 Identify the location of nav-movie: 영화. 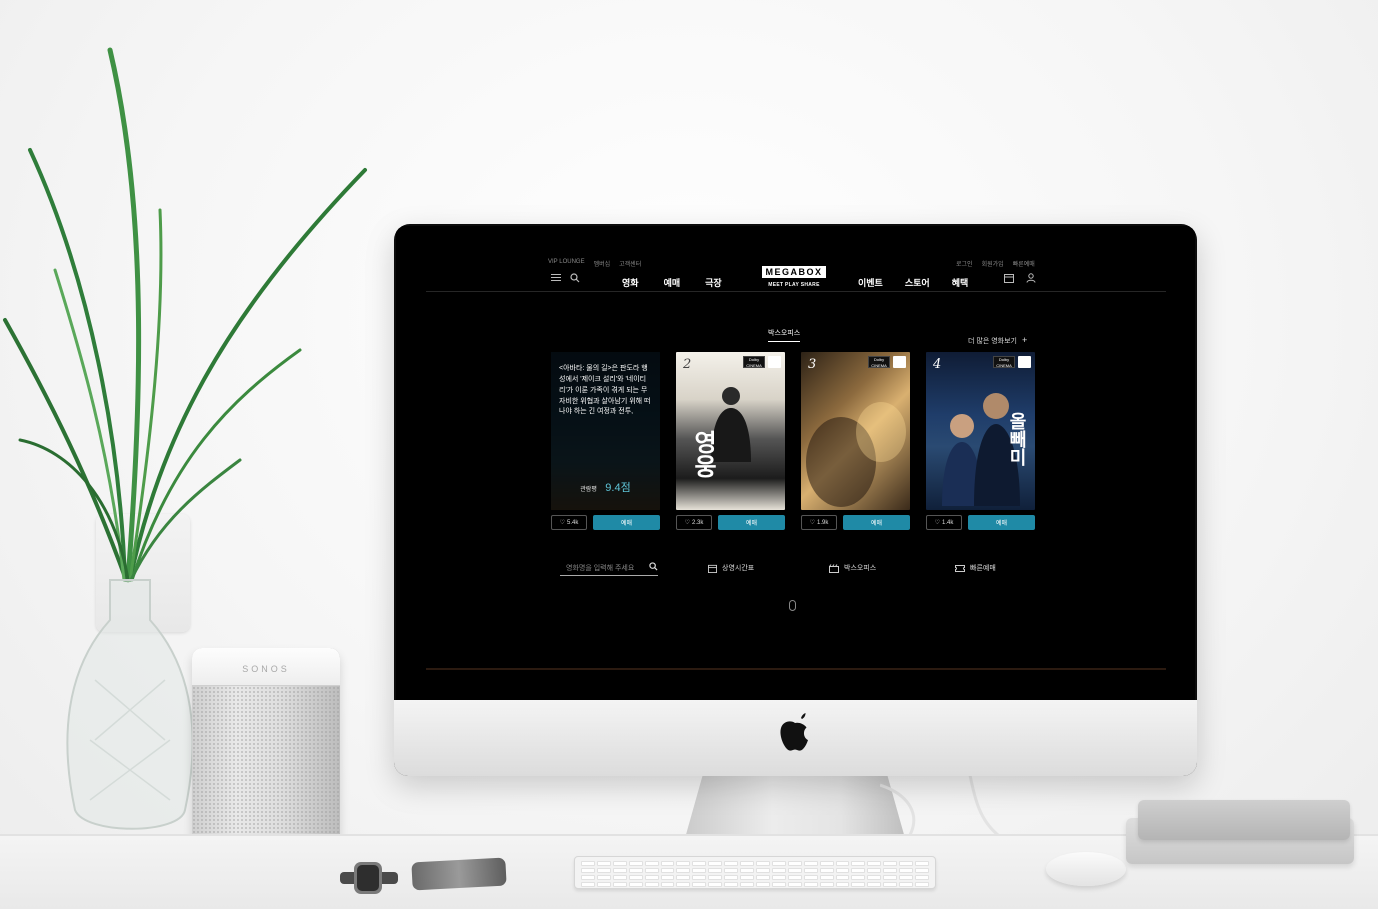
(630, 282).